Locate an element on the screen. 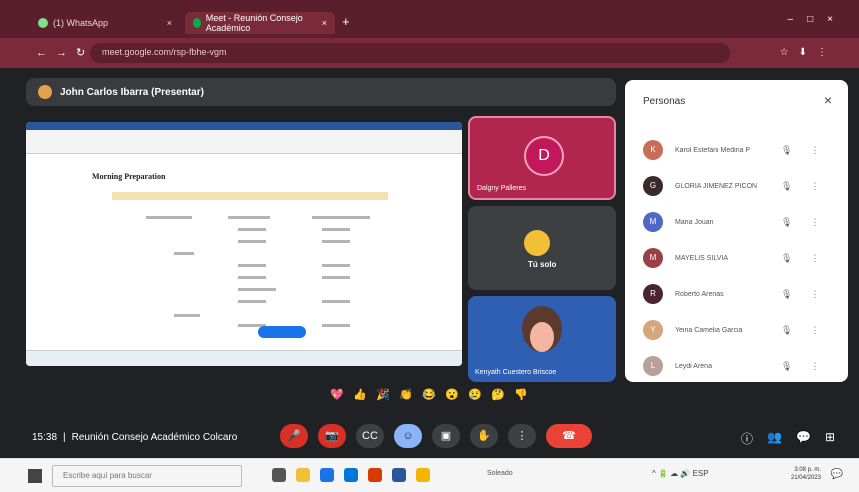 The height and width of the screenshot is (492, 859). participant-name: Leydi Arena is located at coordinates (693, 366).